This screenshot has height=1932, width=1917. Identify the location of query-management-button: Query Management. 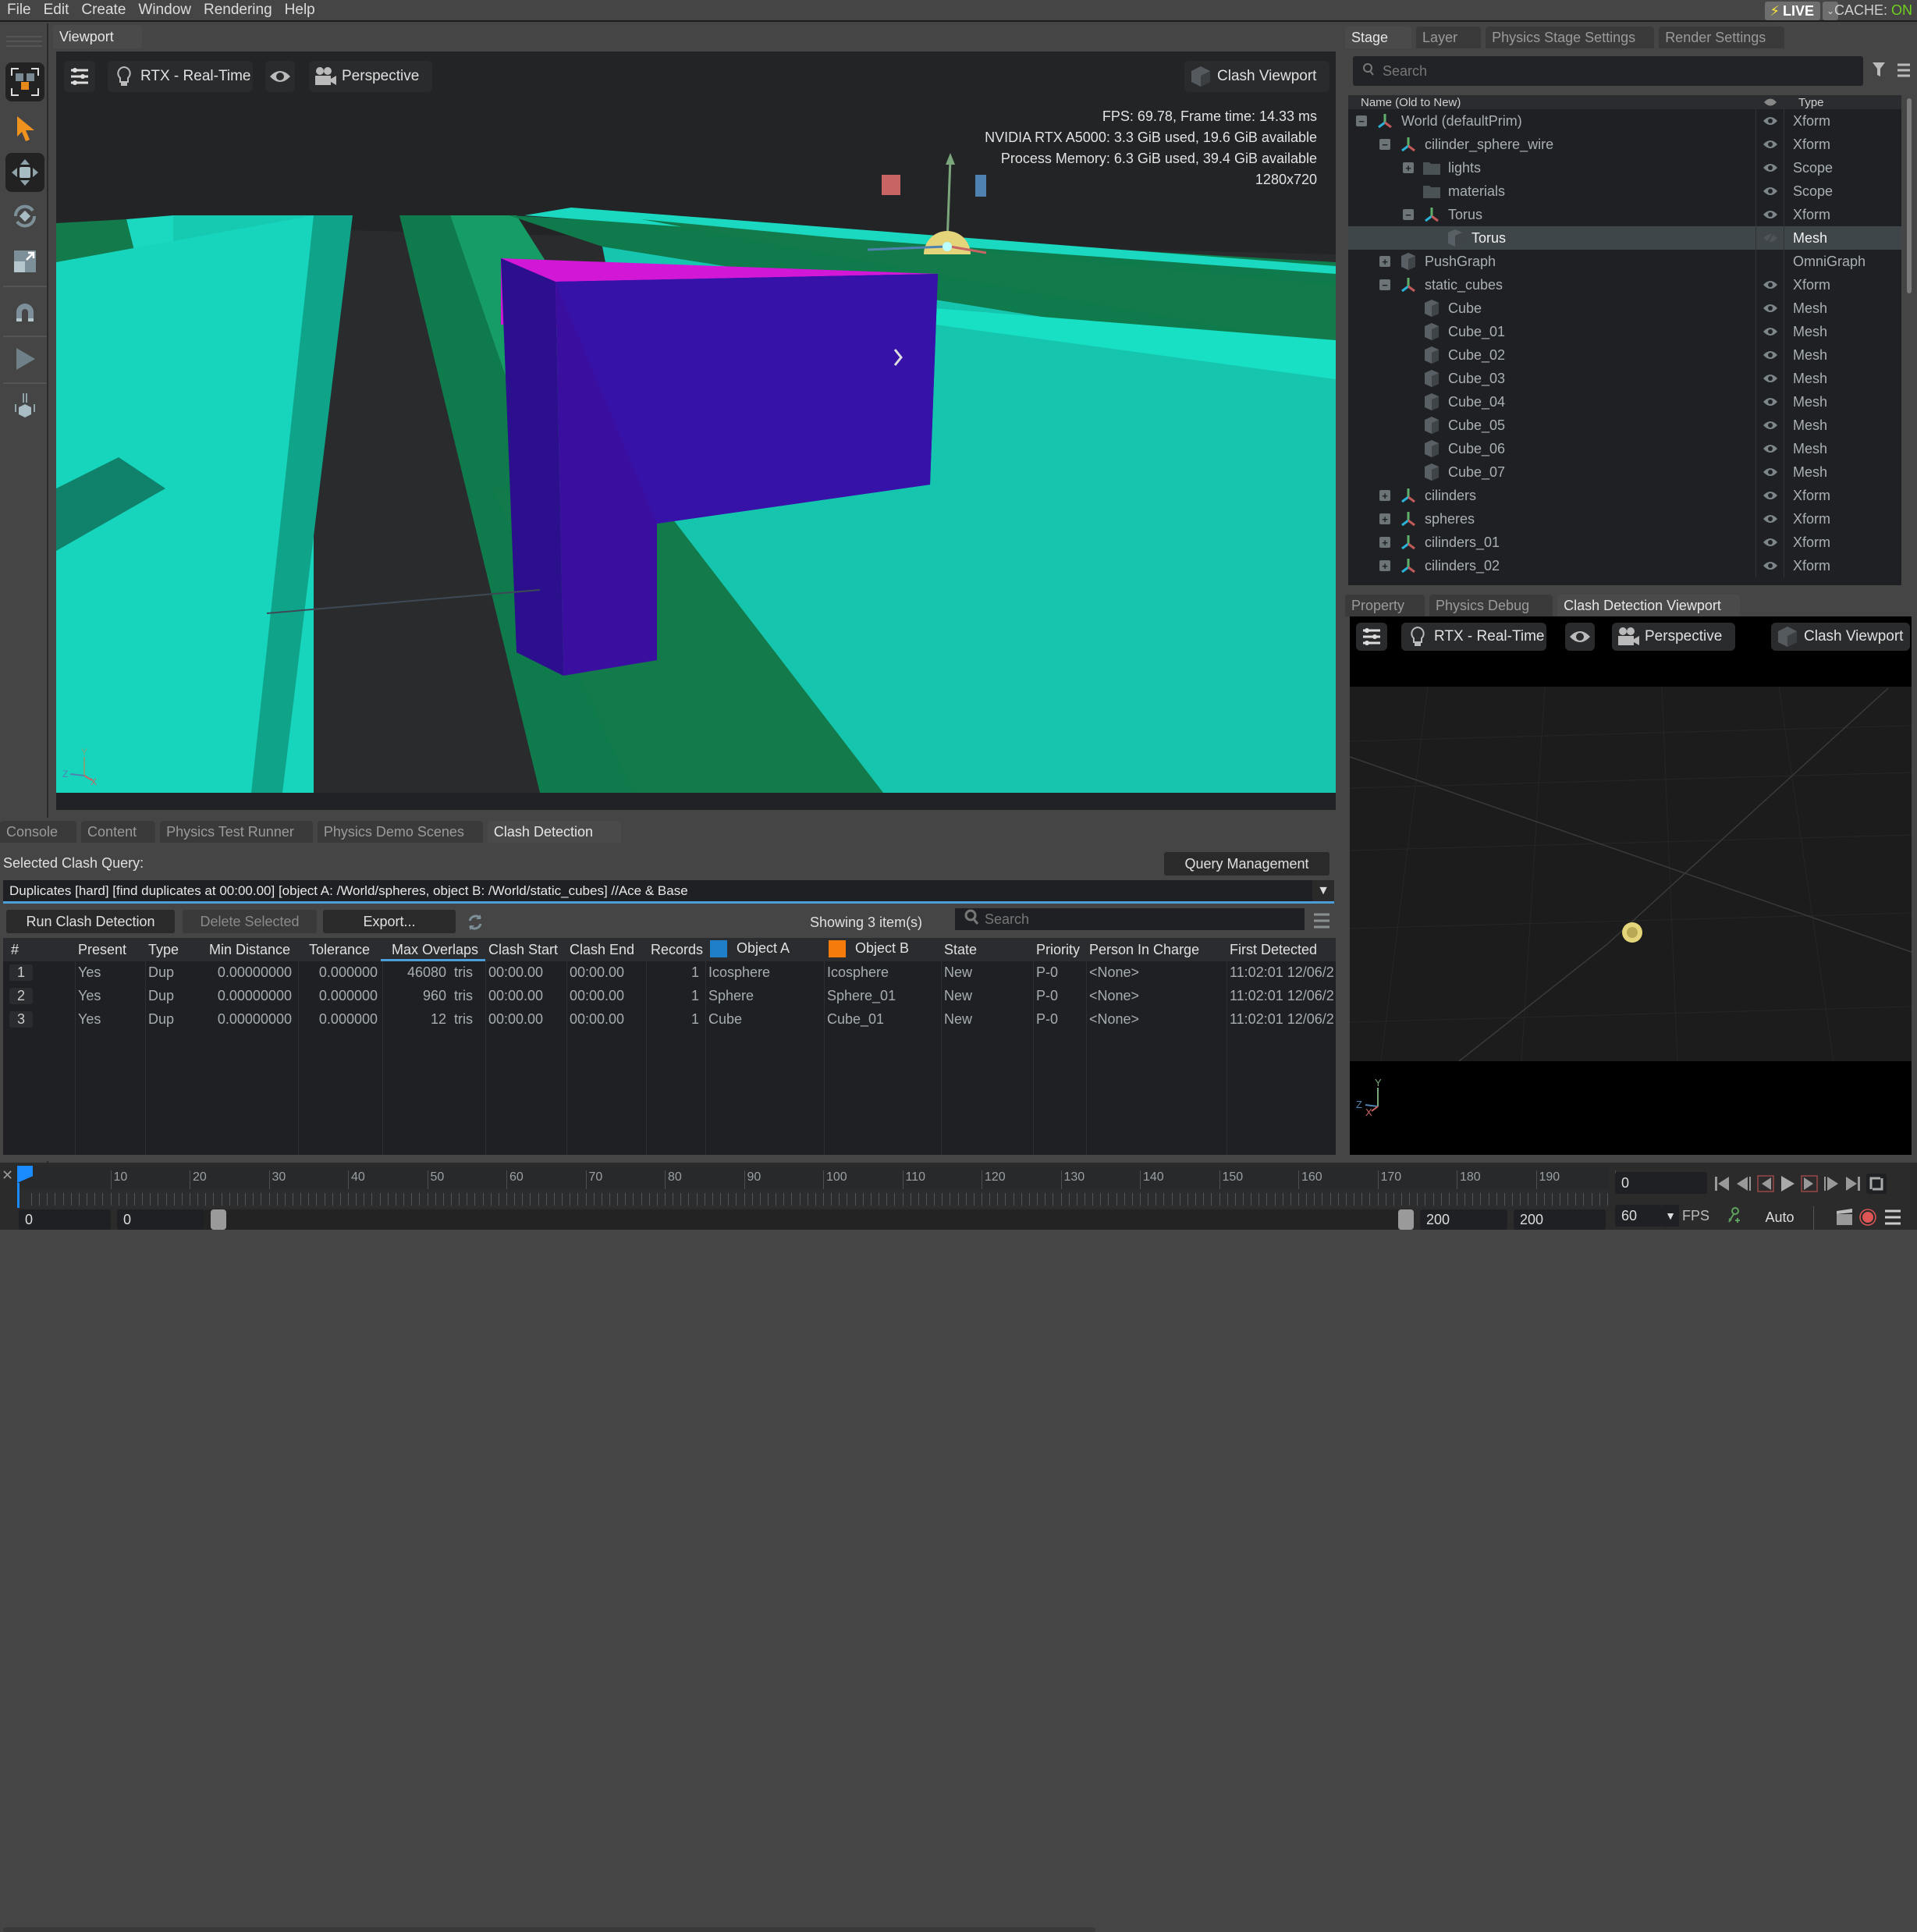
(1247, 863).